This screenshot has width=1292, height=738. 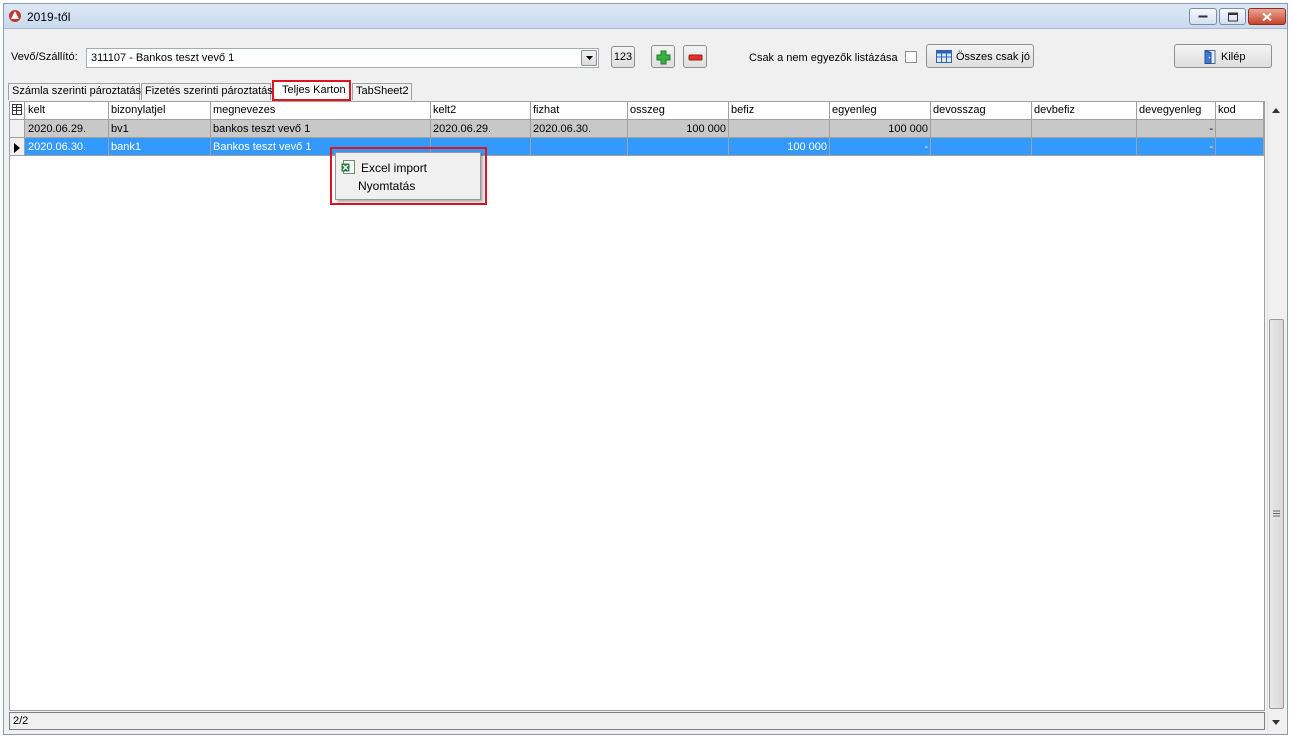 What do you see at coordinates (678, 110) in the screenshot?
I see `col-header-osszeg: osszeg` at bounding box center [678, 110].